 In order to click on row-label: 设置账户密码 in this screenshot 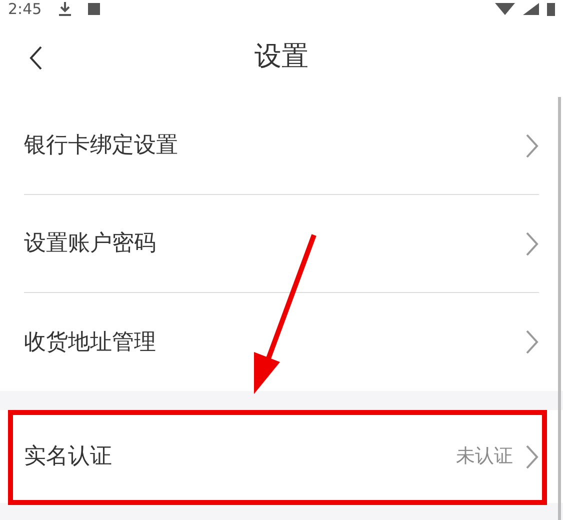, I will do `click(90, 244)`.